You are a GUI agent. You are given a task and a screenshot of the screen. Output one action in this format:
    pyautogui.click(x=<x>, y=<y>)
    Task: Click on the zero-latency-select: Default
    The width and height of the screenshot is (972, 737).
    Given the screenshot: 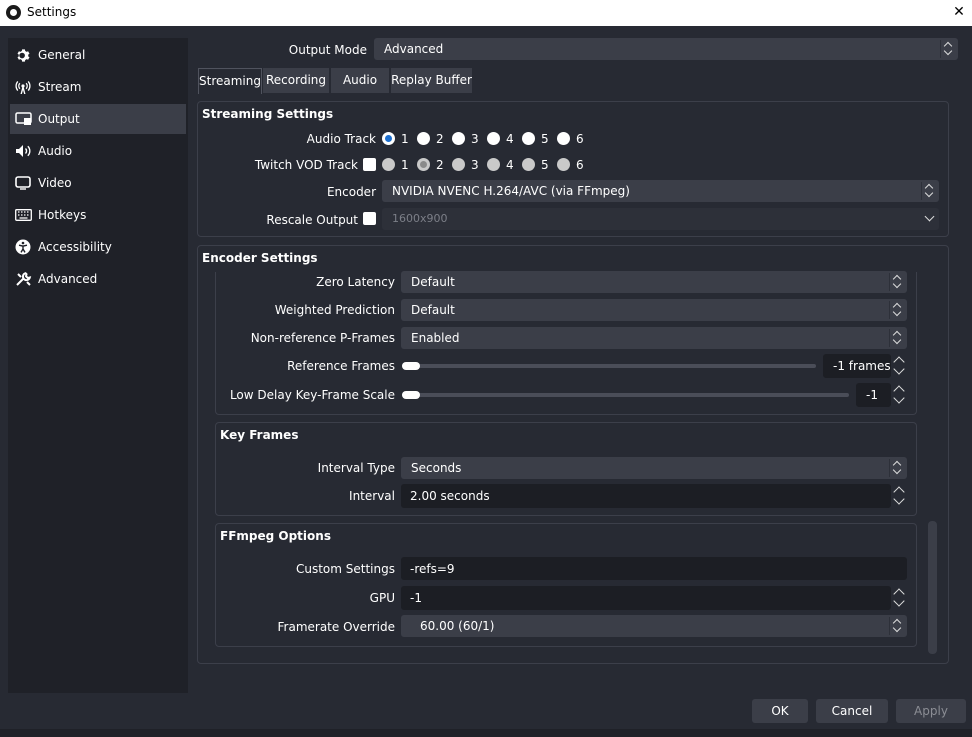 What is the action you would take?
    pyautogui.click(x=654, y=282)
    